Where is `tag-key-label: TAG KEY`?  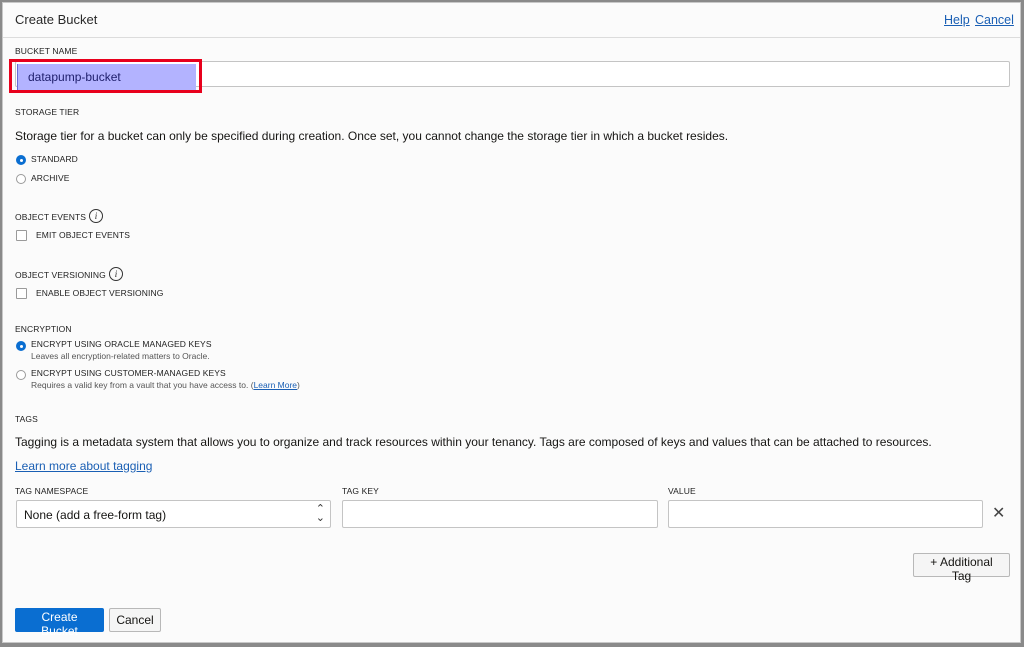 tag-key-label: TAG KEY is located at coordinates (360, 491).